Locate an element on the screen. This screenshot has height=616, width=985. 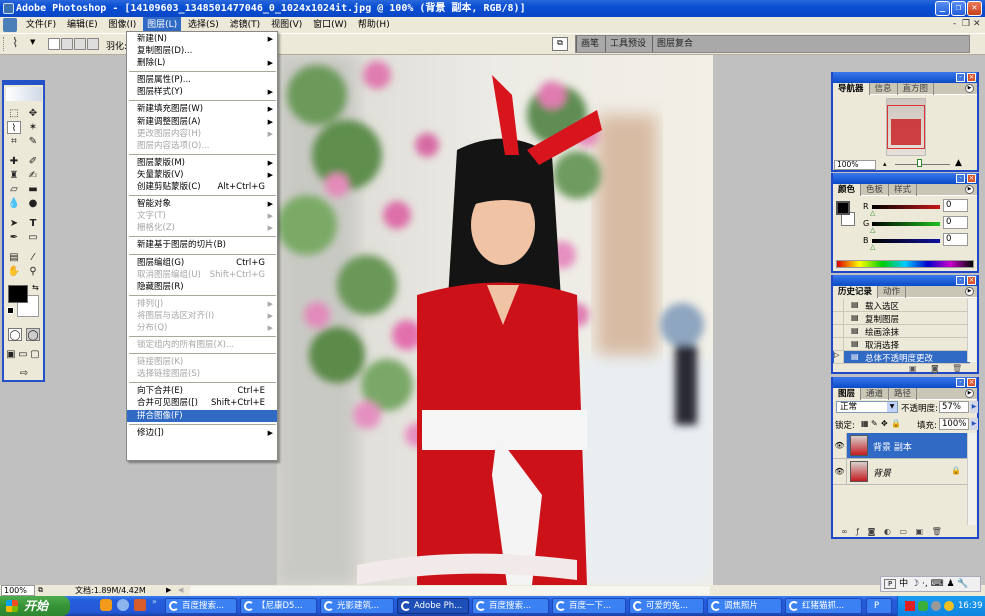
menu-help: 帮助(H) is located at coordinates (374, 25).